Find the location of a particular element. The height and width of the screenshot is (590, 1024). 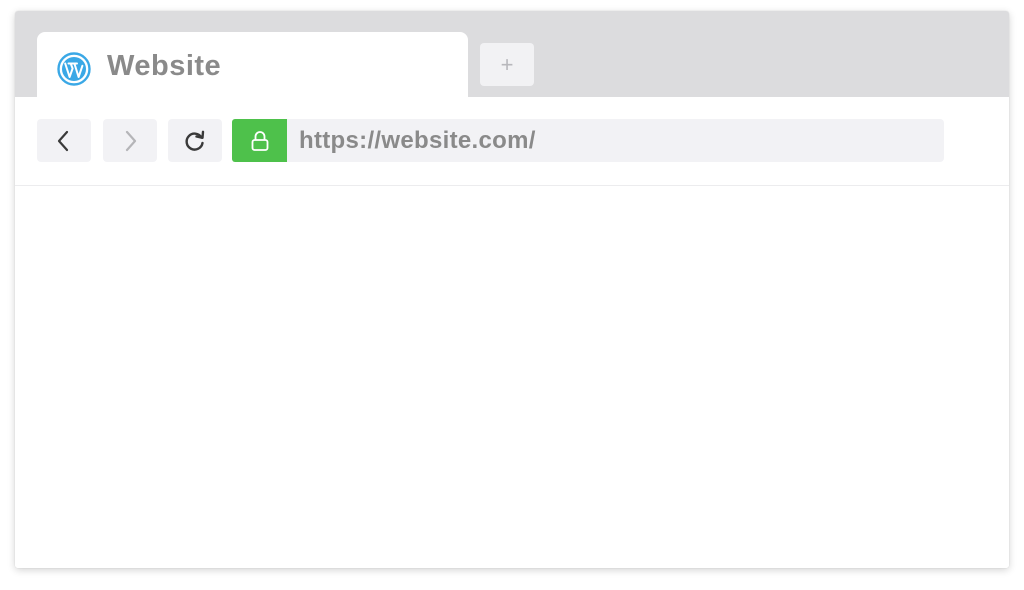

chevron-right-icon is located at coordinates (131, 140).